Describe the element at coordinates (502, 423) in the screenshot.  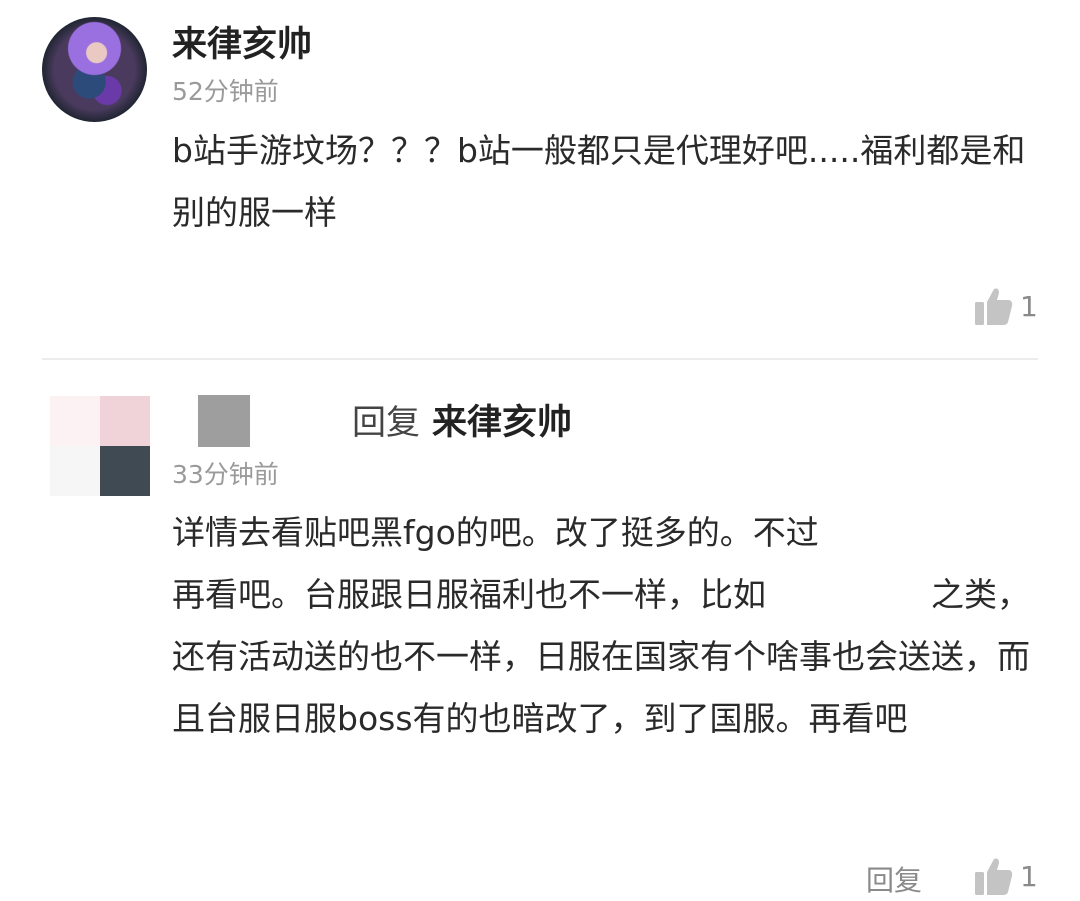
I see `reply-target-username: 来律亥帅` at that location.